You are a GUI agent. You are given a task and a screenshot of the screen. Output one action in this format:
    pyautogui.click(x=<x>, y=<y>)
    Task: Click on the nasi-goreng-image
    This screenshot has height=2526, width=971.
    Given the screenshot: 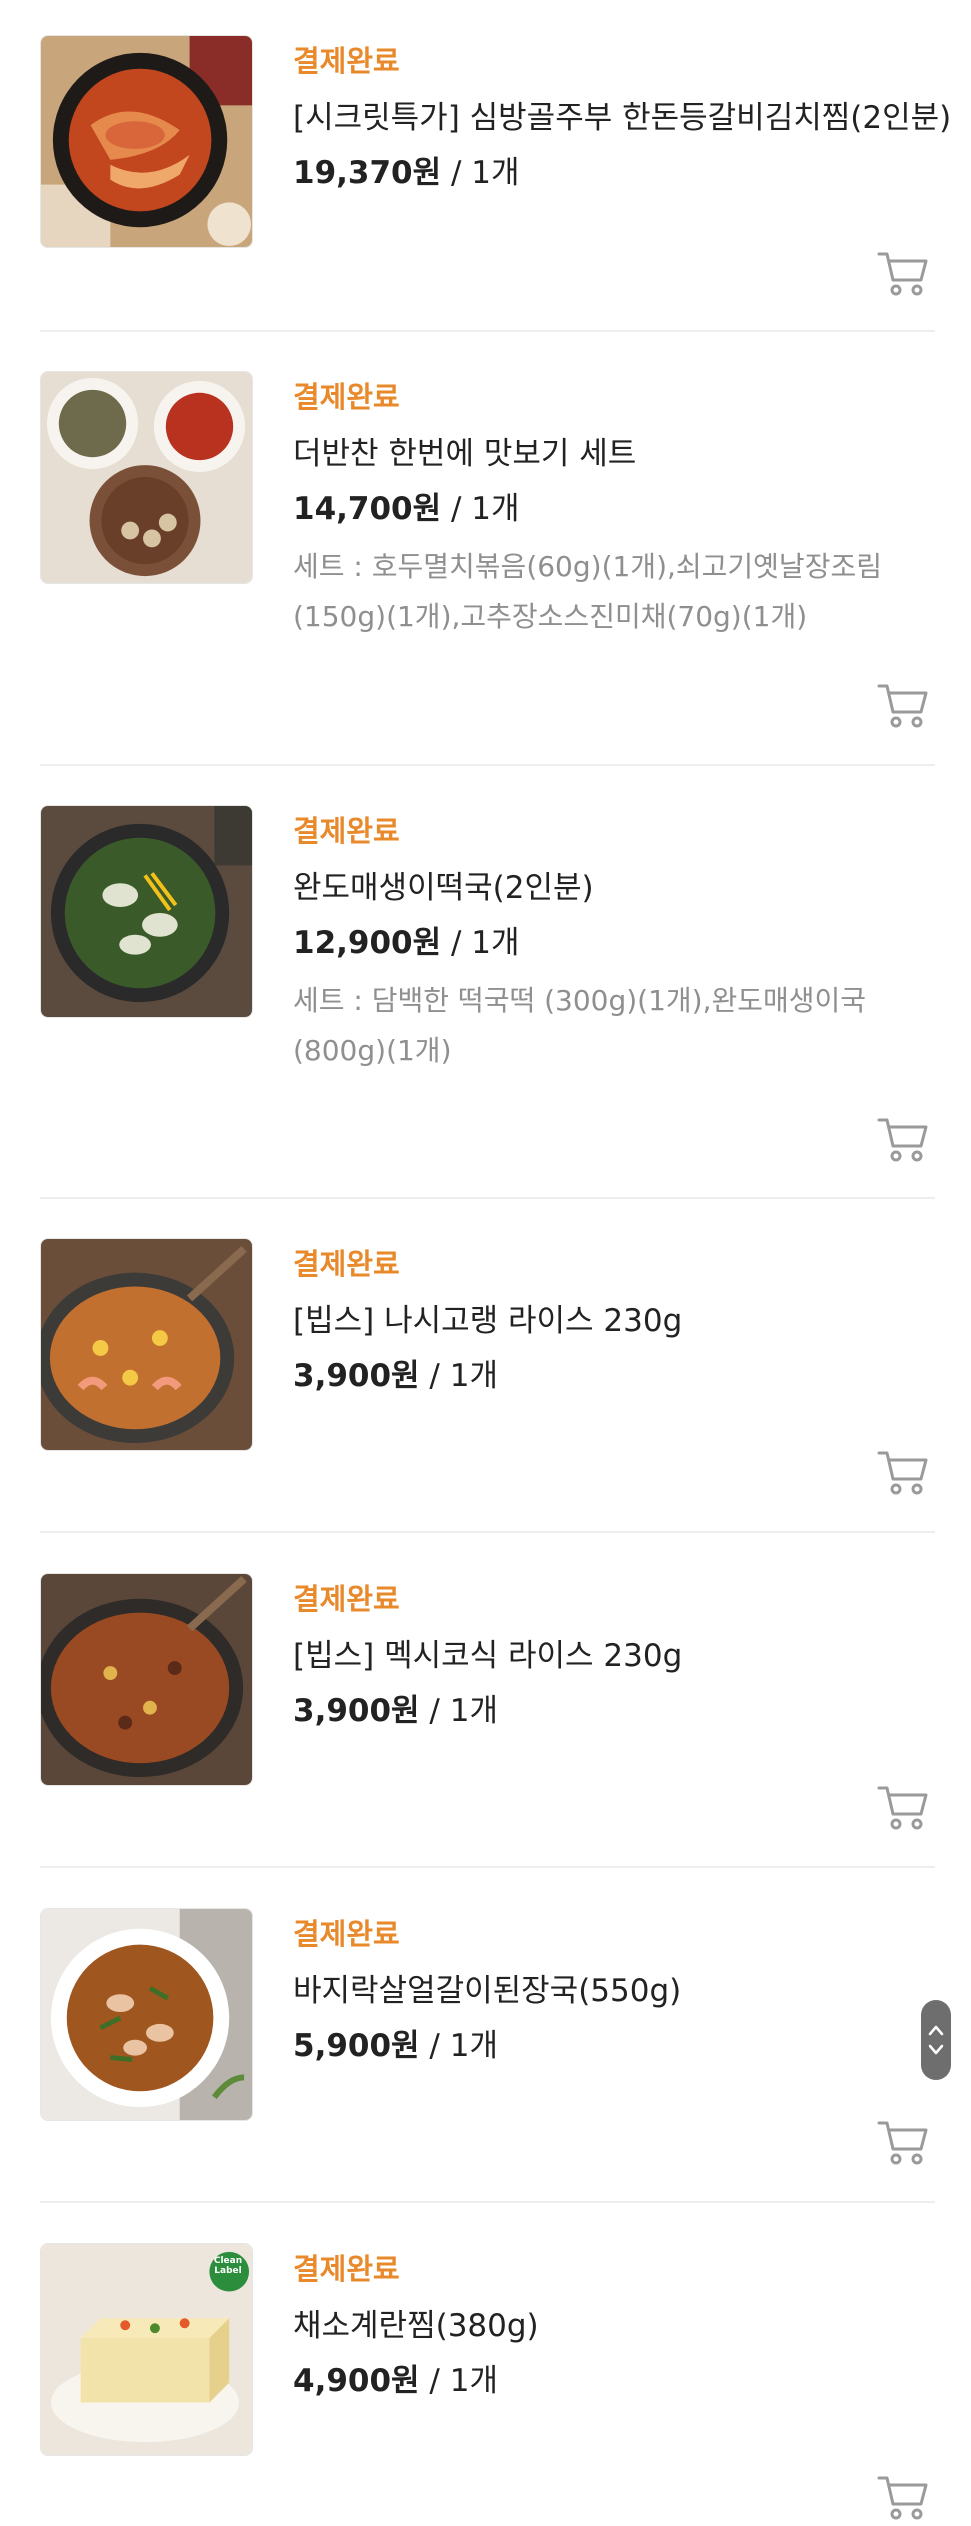 What is the action you would take?
    pyautogui.click(x=146, y=1344)
    